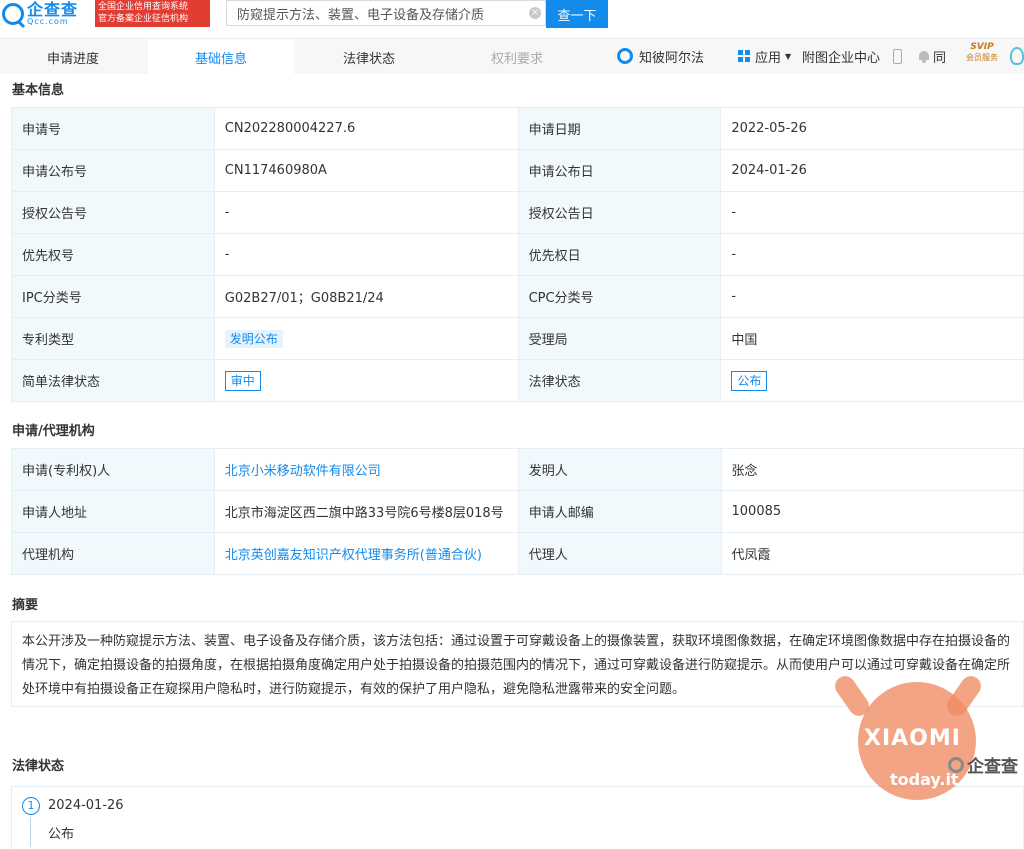  I want to click on apps-menu: 应用 ▼, so click(764, 56).